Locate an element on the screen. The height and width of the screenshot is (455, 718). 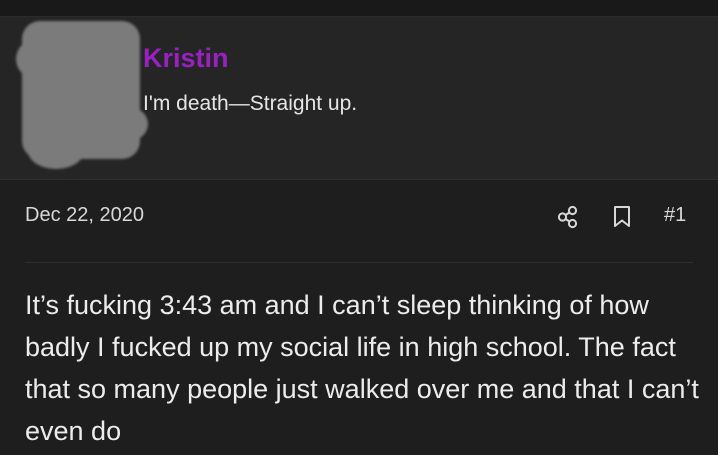
divider is located at coordinates (359, 262).